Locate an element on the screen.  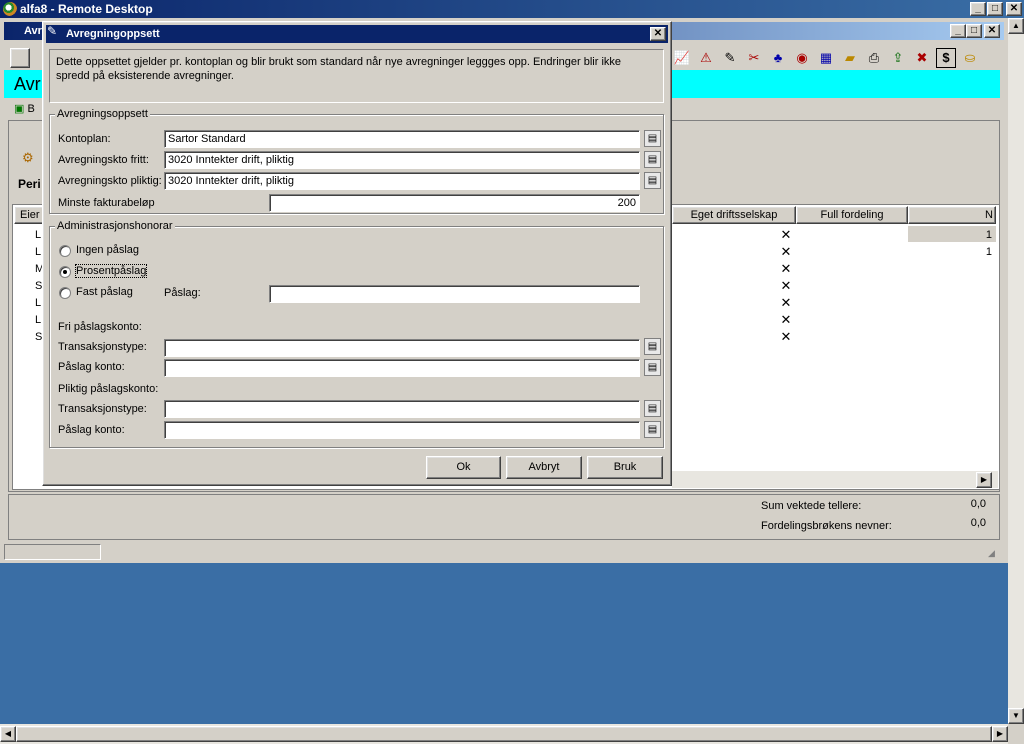
grid-col-eget-driftsselskap: Eget driftsselskap is located at coordinates (734, 215).